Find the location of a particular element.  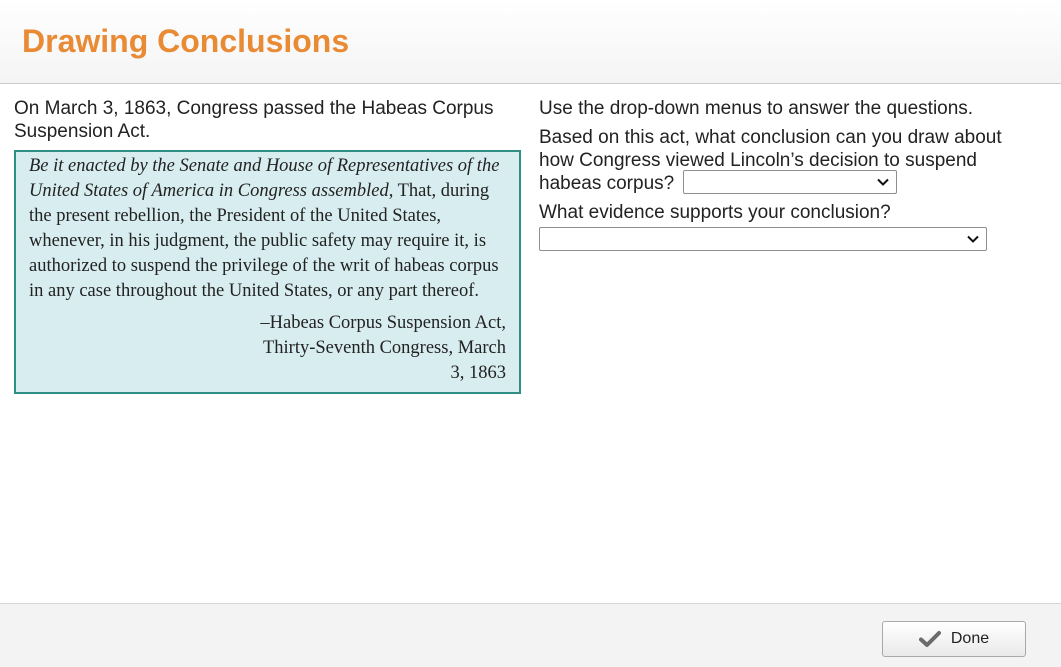

done-button-label: Done is located at coordinates (970, 638).